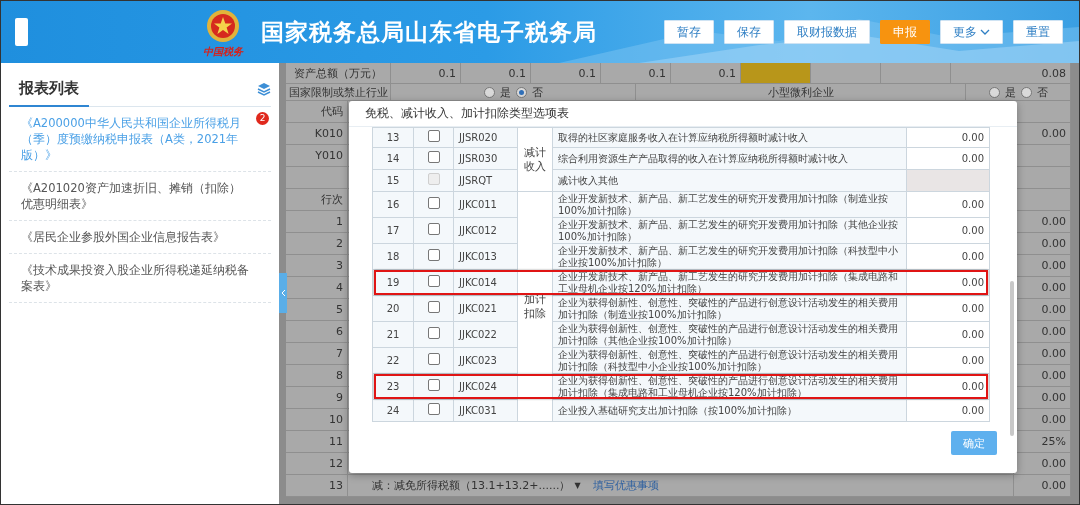 Image resolution: width=1080 pixels, height=505 pixels. What do you see at coordinates (486, 181) in the screenshot?
I see `code-cell: JJSRQT` at bounding box center [486, 181].